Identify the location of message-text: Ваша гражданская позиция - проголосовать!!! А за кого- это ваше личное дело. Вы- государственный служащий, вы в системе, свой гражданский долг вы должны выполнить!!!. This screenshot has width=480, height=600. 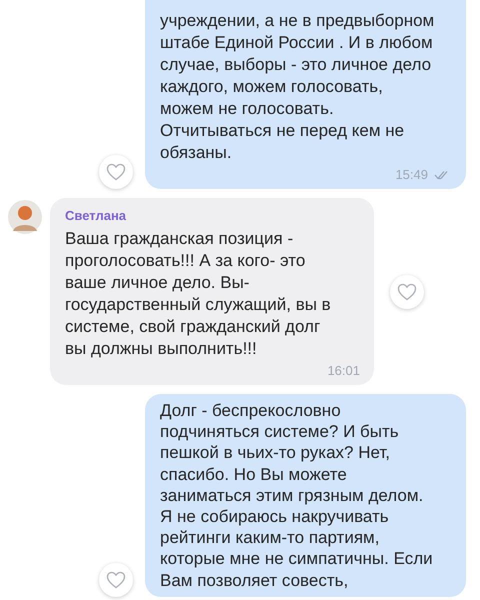
(198, 294).